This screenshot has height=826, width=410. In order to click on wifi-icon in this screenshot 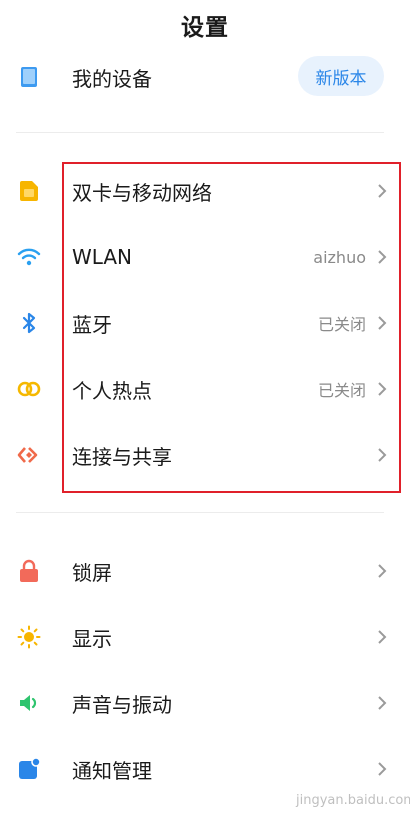, I will do `click(29, 257)`.